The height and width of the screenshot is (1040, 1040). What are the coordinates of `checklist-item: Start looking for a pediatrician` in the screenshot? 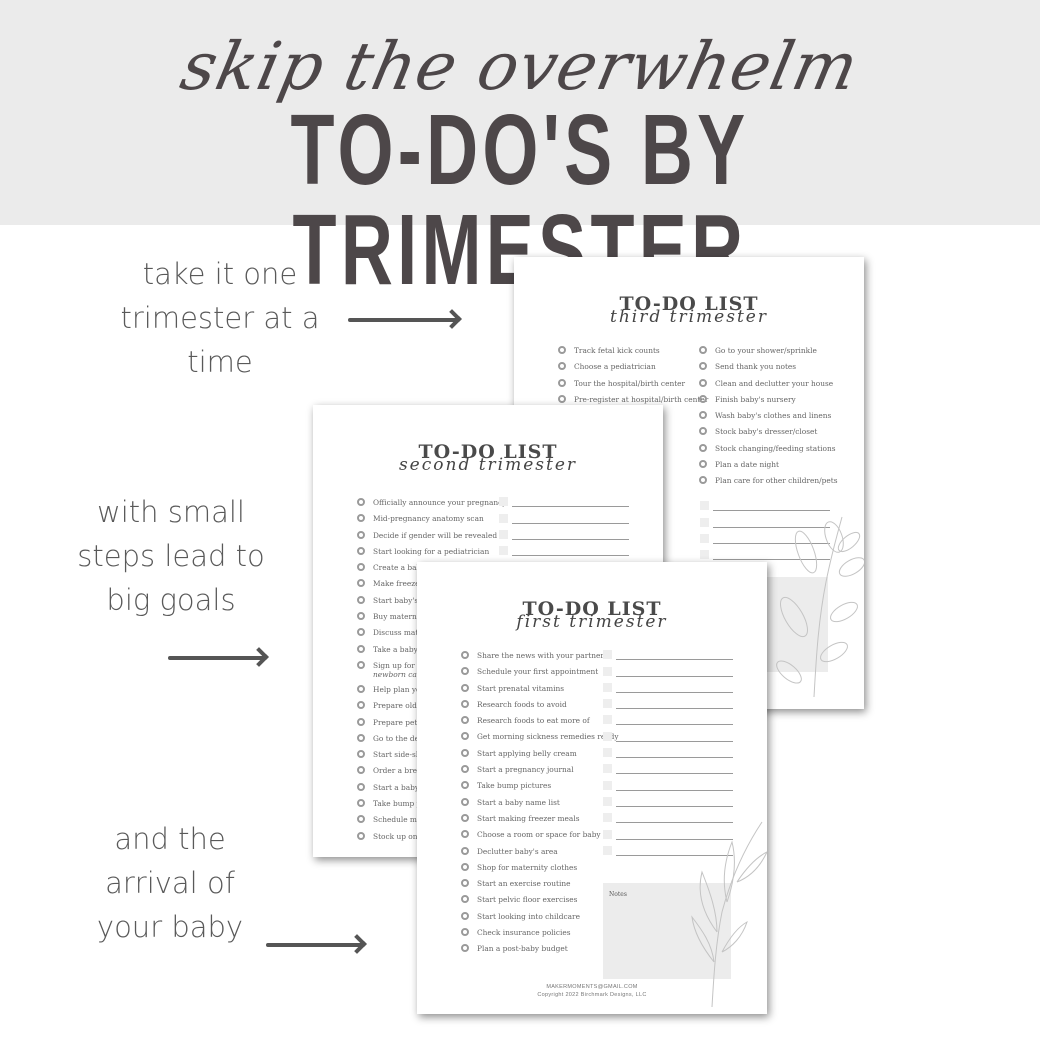 It's located at (431, 554).